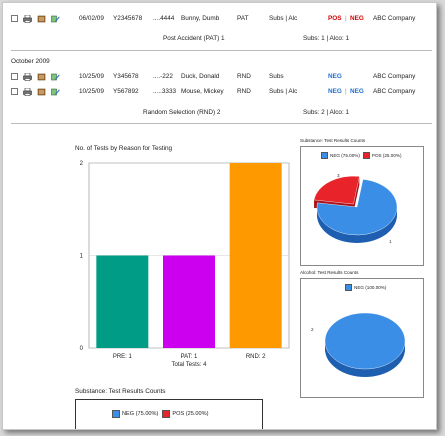 The image size is (445, 436). Describe the element at coordinates (30, 61) in the screenshot. I see `month-label: October 2009` at that location.